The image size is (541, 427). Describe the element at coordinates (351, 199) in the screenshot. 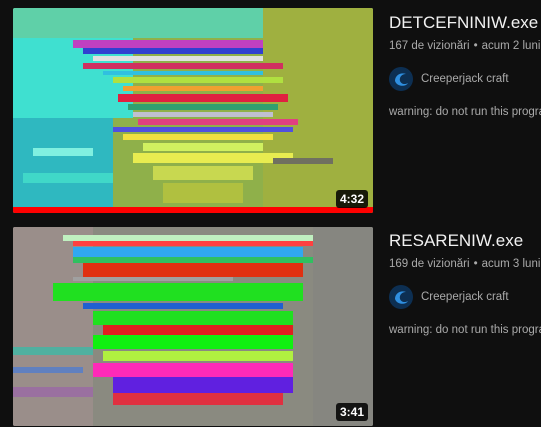

I see `video-duration: 4:32` at that location.